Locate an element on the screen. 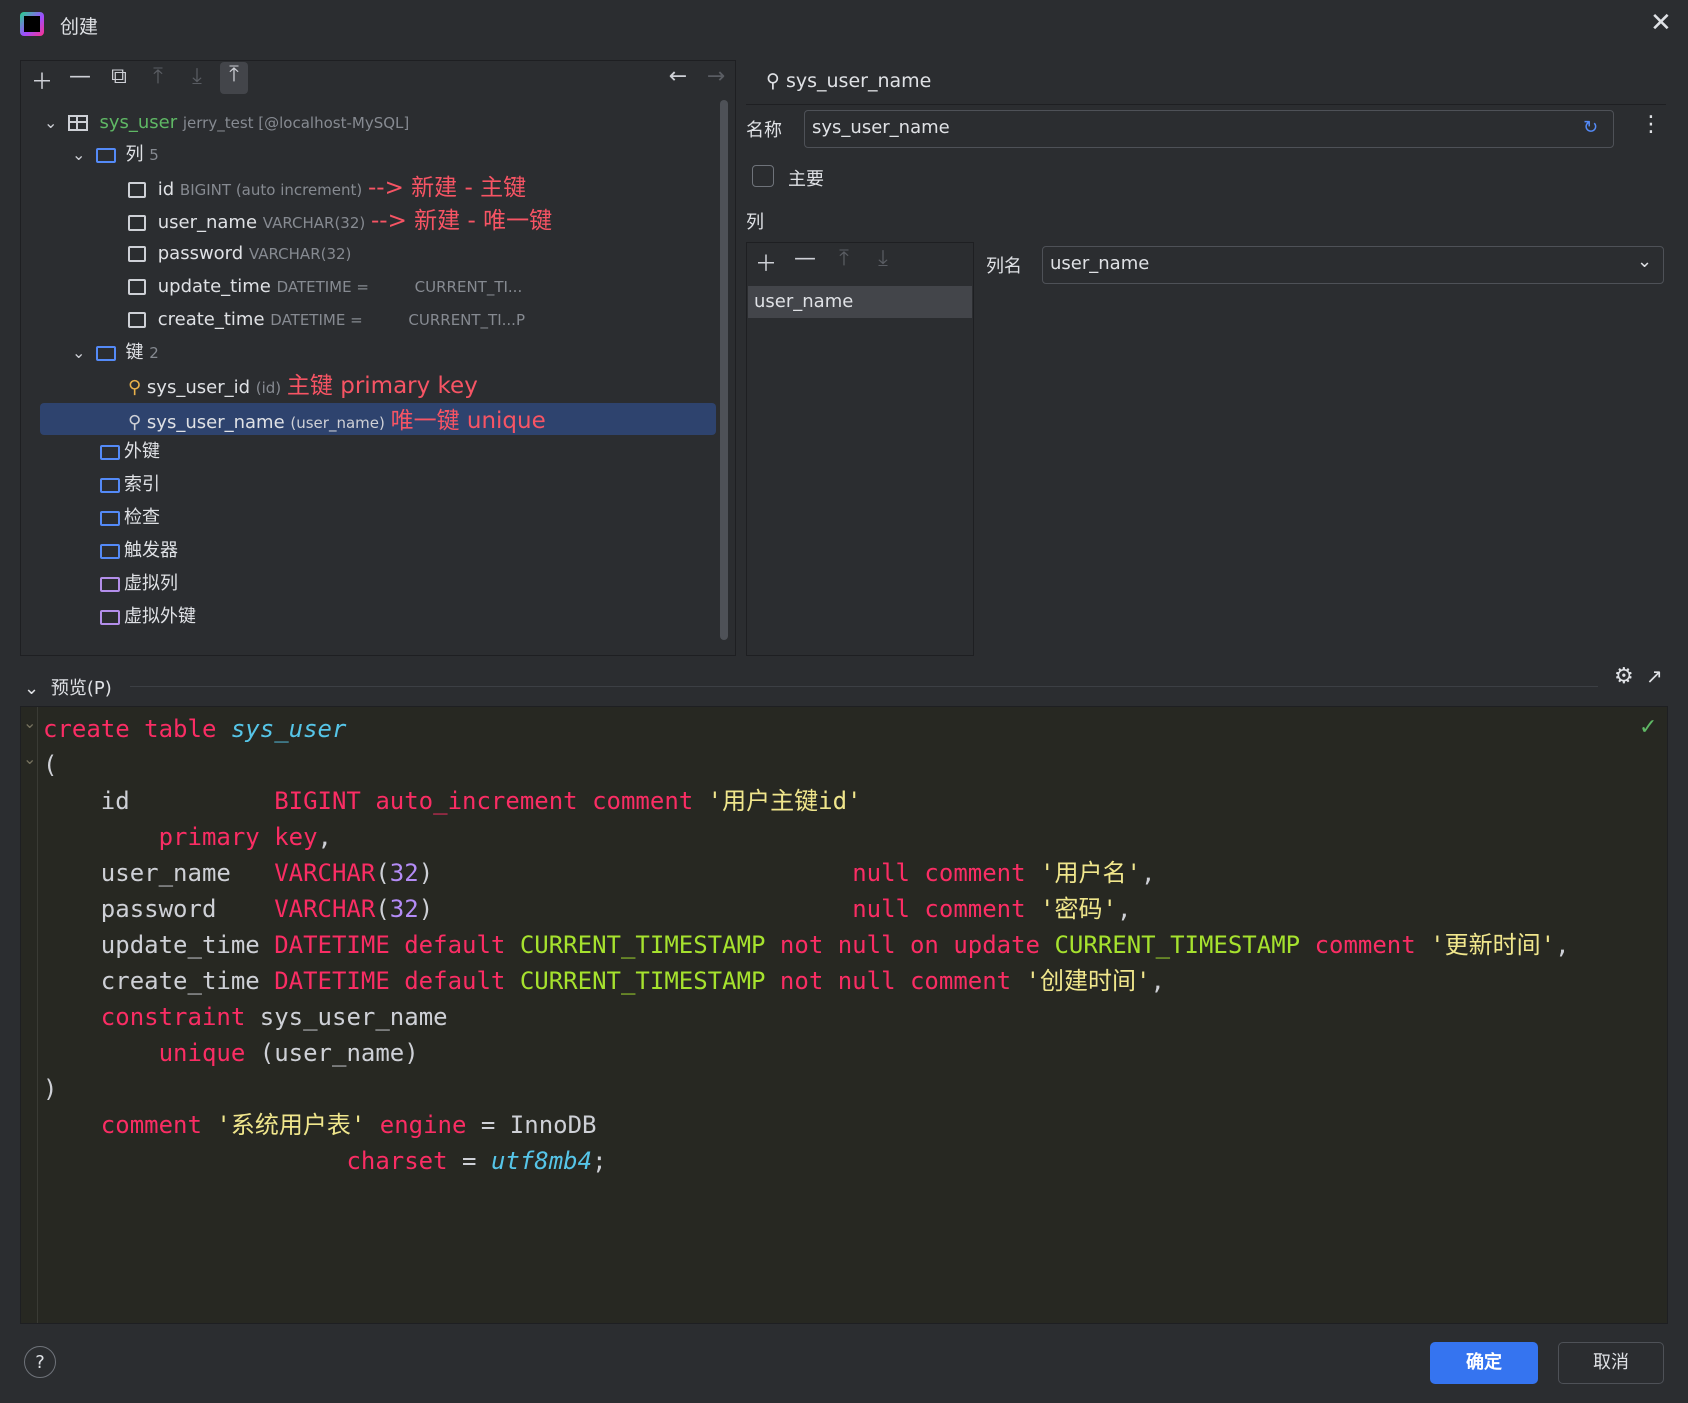  sql-token: update_time is located at coordinates (159, 945).